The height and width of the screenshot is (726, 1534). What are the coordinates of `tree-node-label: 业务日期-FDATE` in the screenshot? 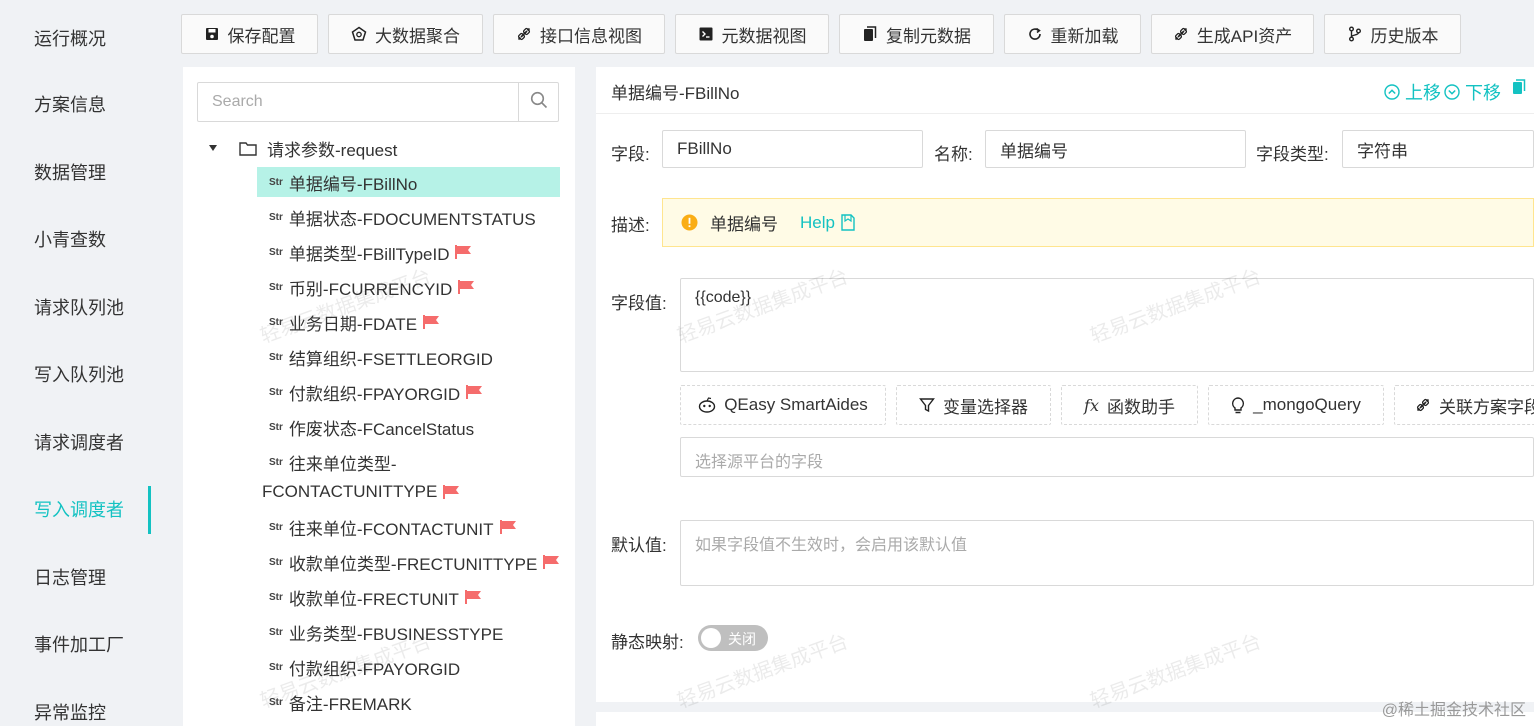 It's located at (353, 324).